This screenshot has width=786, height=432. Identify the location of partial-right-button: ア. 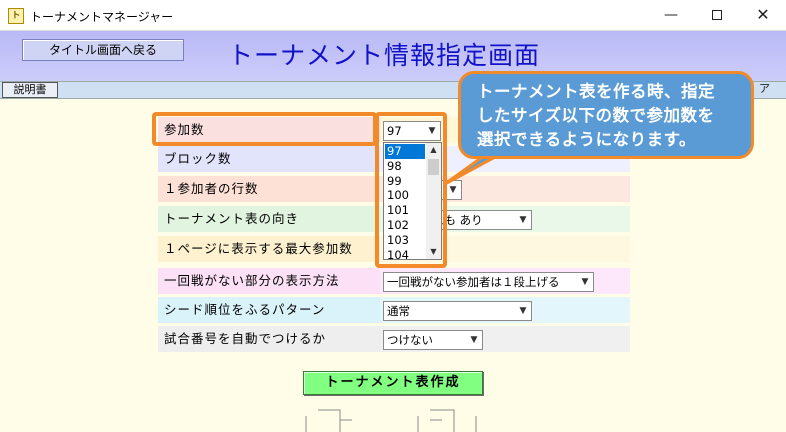
(769, 90).